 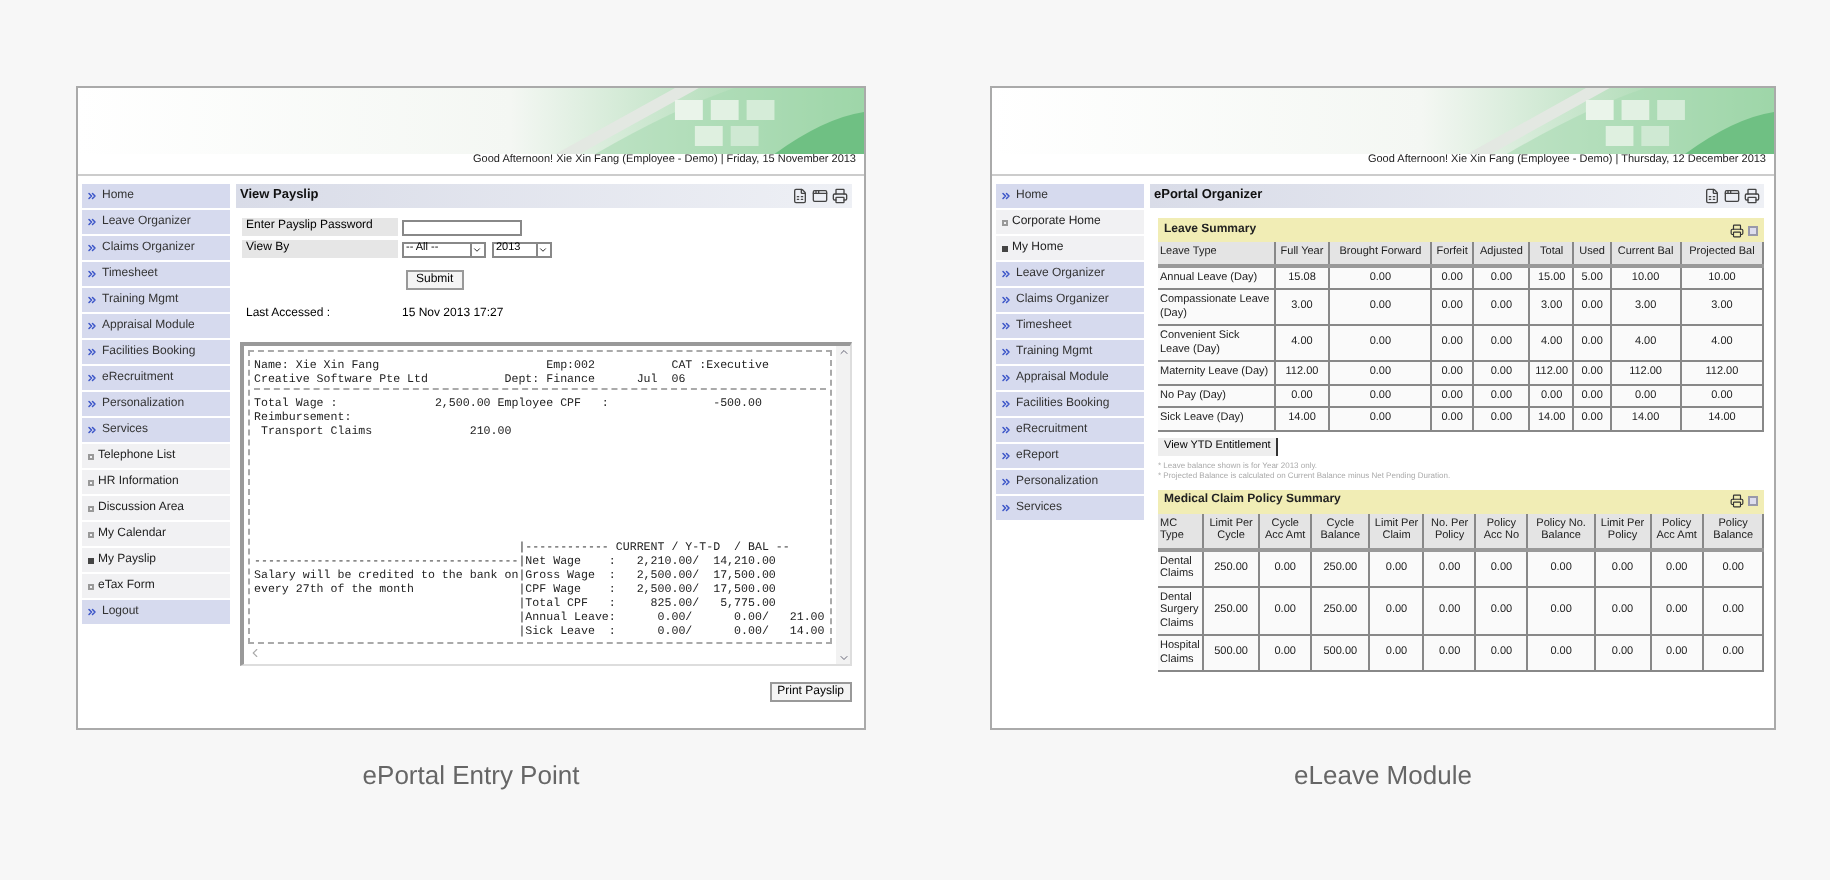 I want to click on password-field, so click(x=462, y=227).